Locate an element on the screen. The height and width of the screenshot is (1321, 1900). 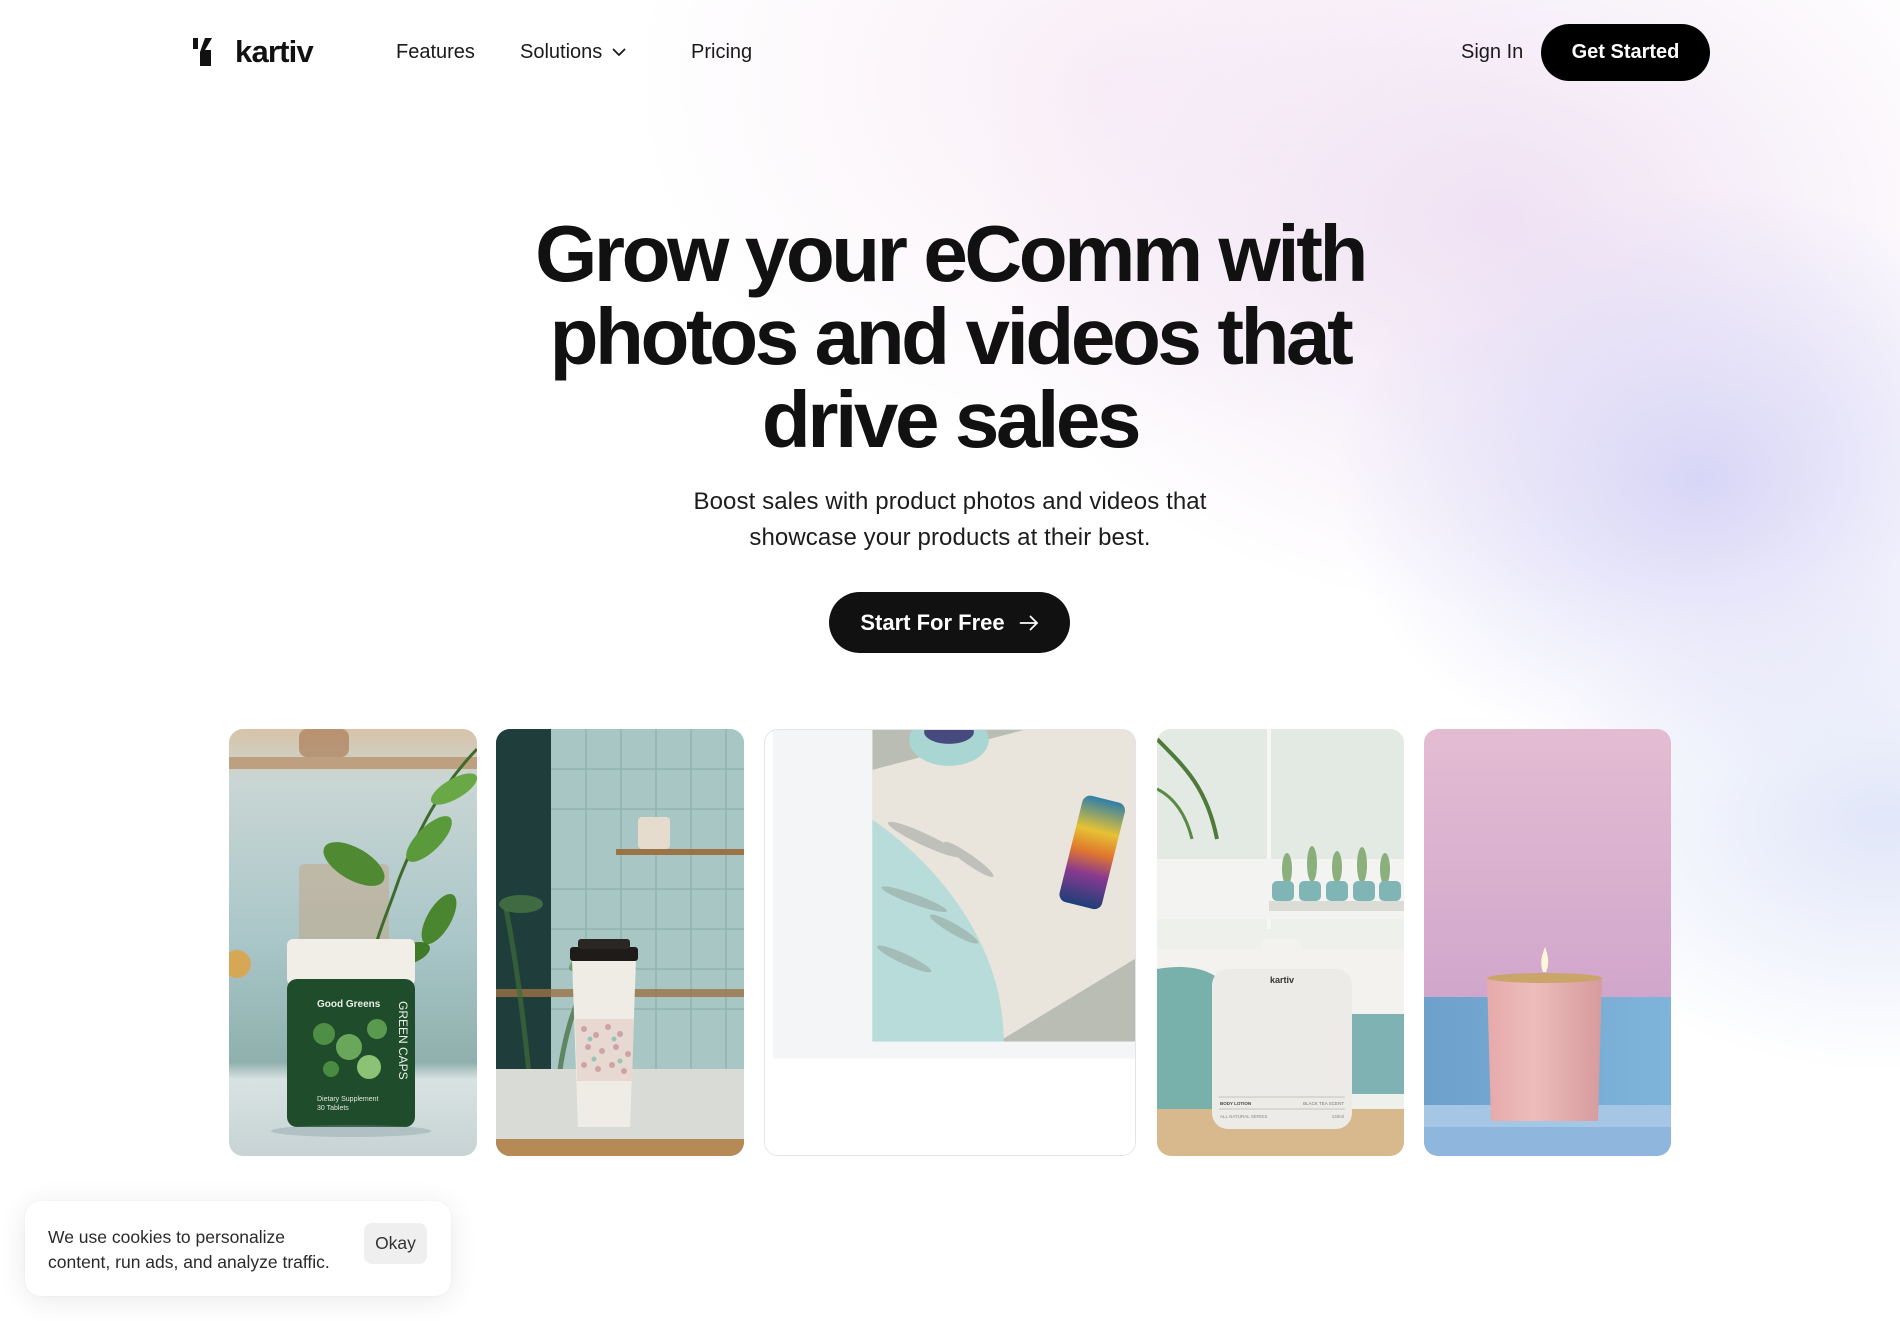
nav-item-label: Features is located at coordinates (435, 52).